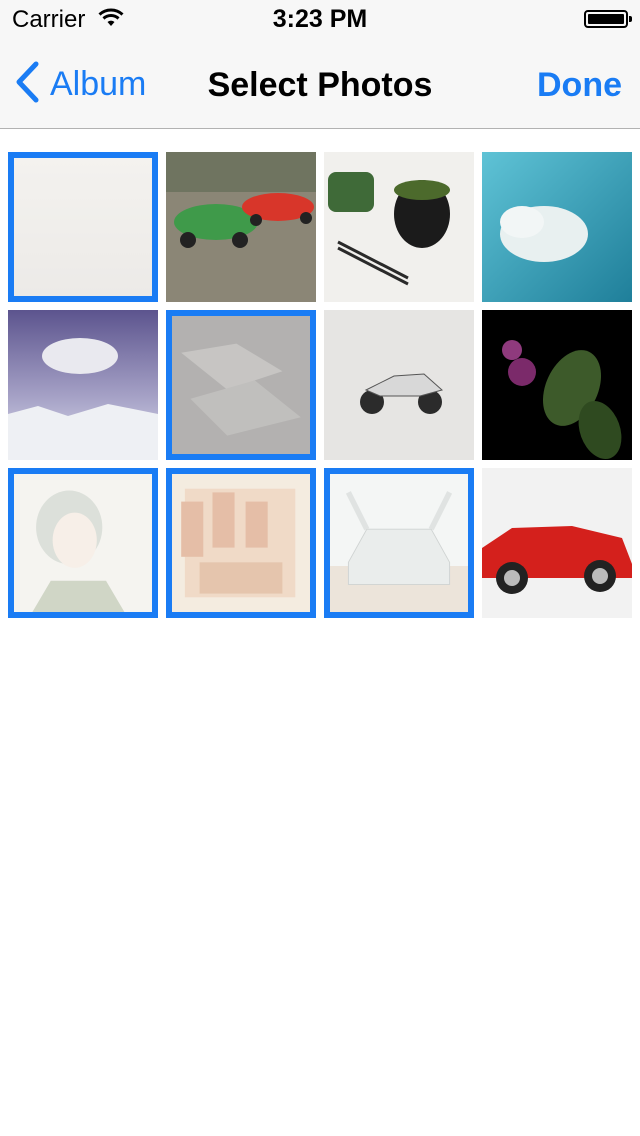 The image size is (640, 1136). Describe the element at coordinates (579, 85) in the screenshot. I see `done-button: Done` at that location.